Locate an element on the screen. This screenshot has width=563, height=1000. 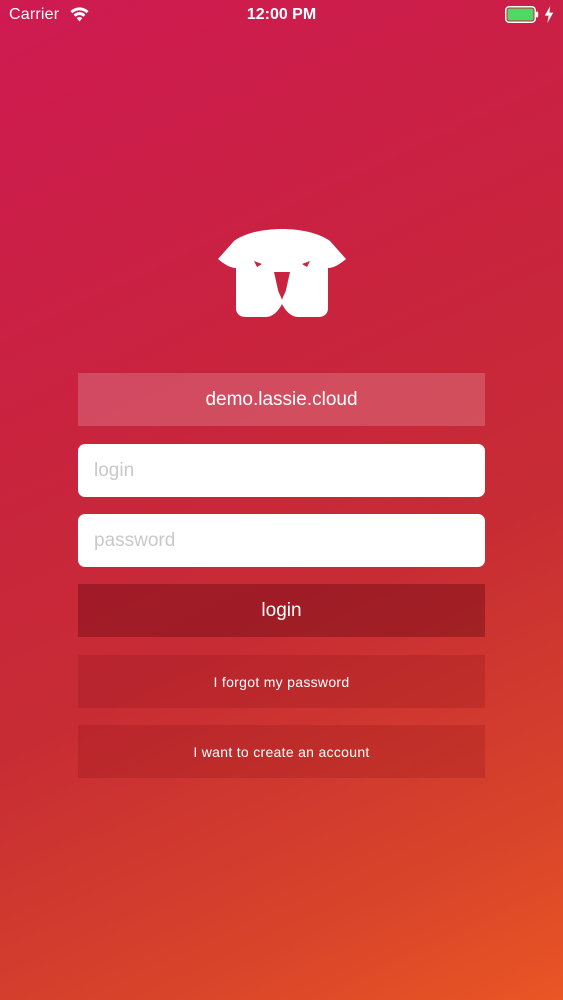
login-button: login is located at coordinates (281, 610).